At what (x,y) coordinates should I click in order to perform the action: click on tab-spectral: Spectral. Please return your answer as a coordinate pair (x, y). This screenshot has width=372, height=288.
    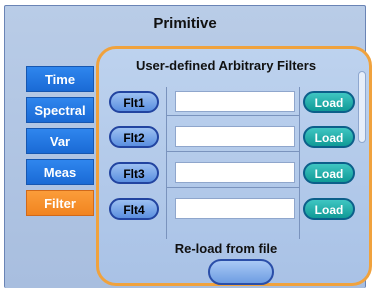
    Looking at the image, I should click on (60, 110).